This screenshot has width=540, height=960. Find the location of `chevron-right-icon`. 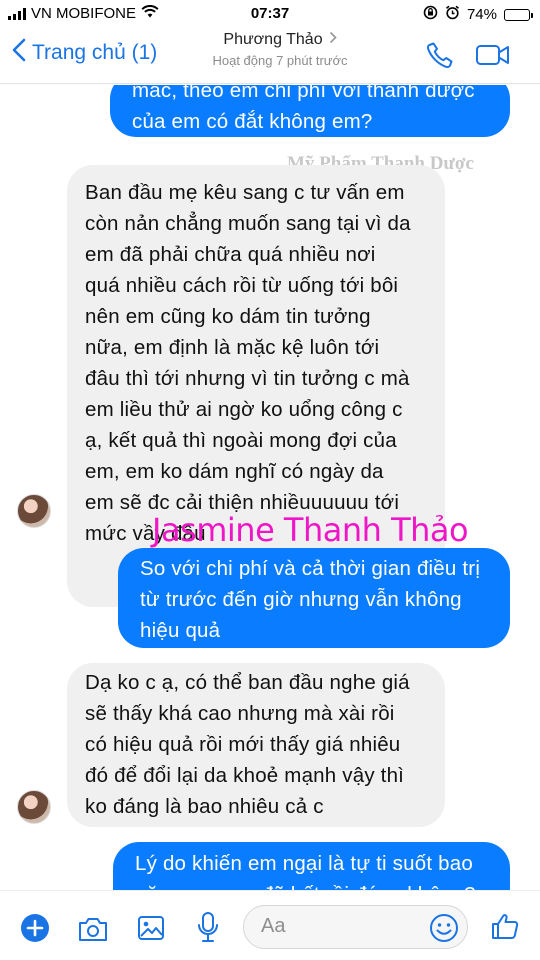

chevron-right-icon is located at coordinates (333, 40).